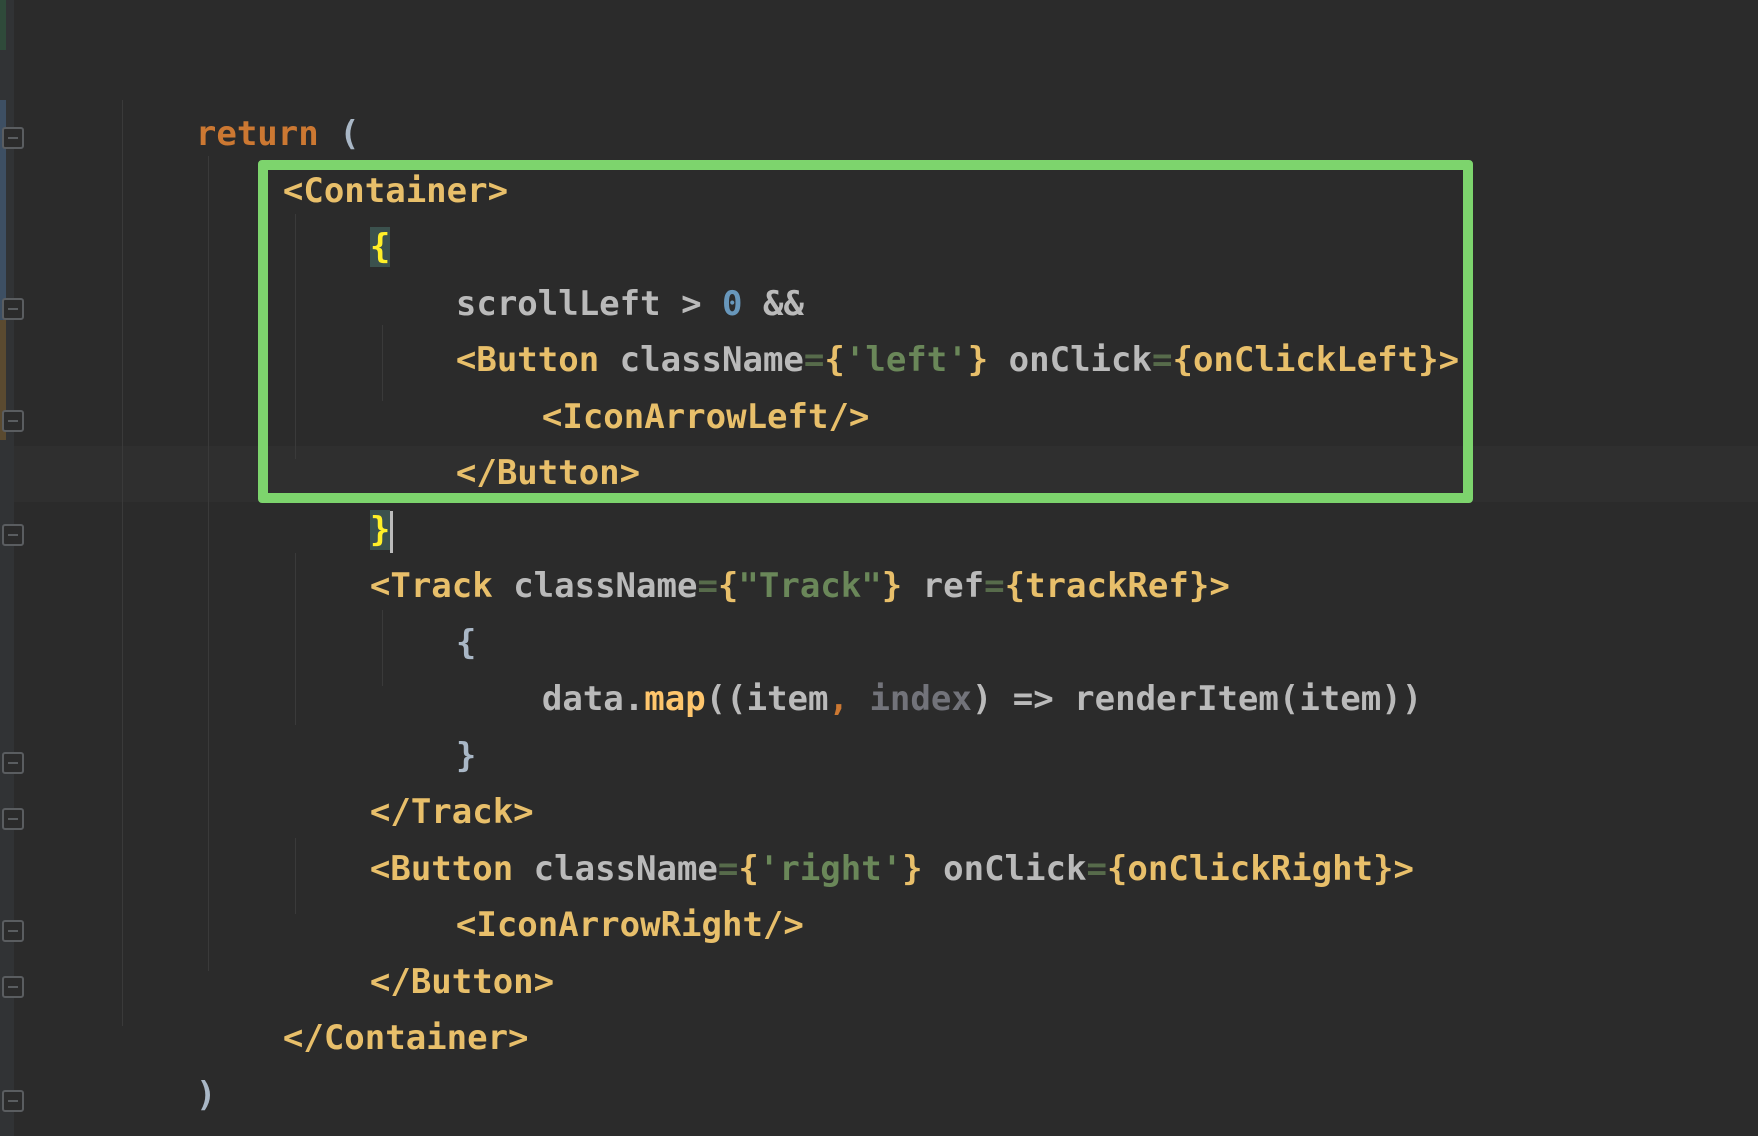 Image resolution: width=1758 pixels, height=1136 pixels. Describe the element at coordinates (354, 159) in the screenshot. I see `code-line: <Container>` at that location.